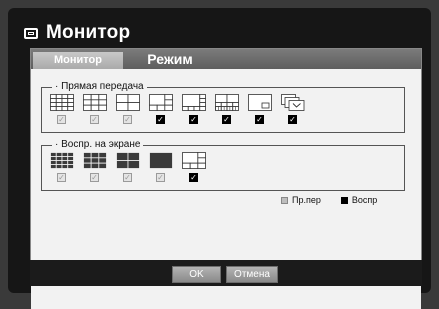  I want to click on cancel-button: Отмена, so click(252, 274).